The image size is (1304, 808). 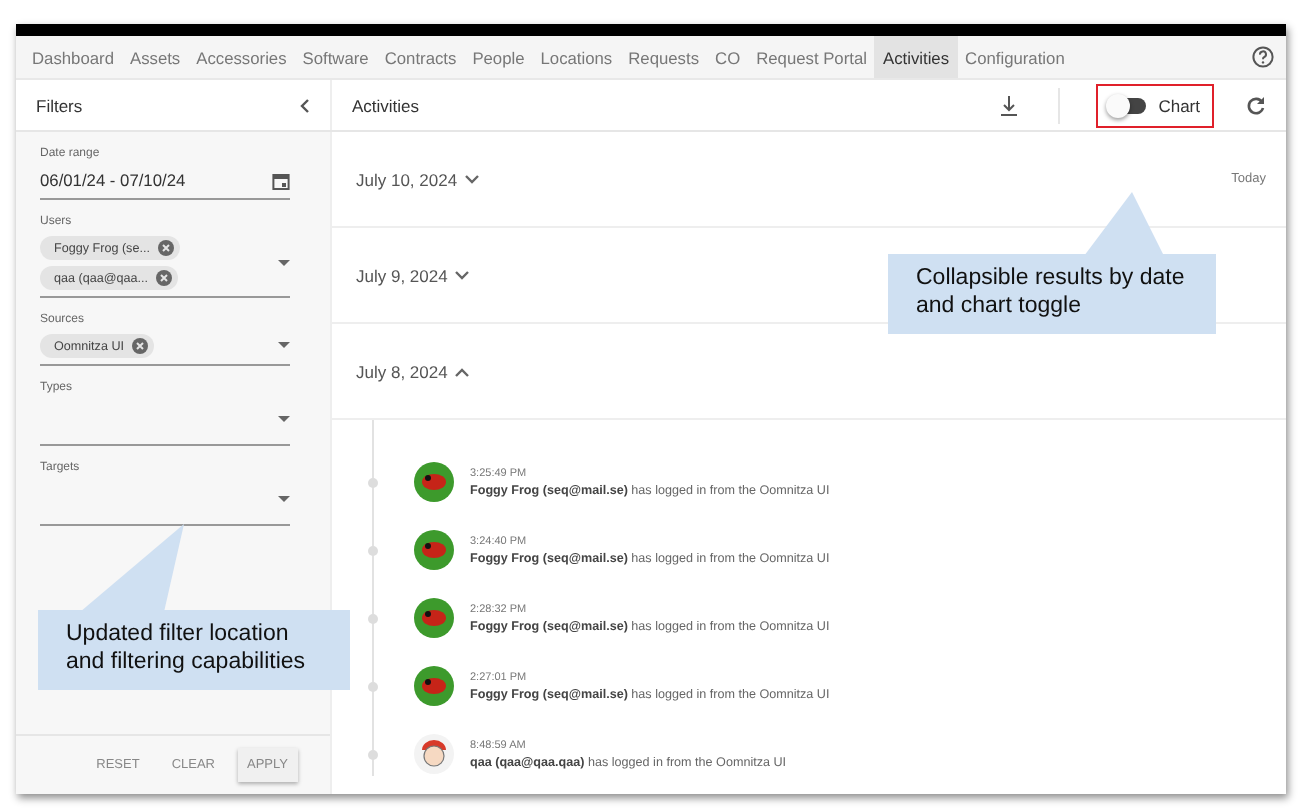 I want to click on download-icon, so click(x=1009, y=105).